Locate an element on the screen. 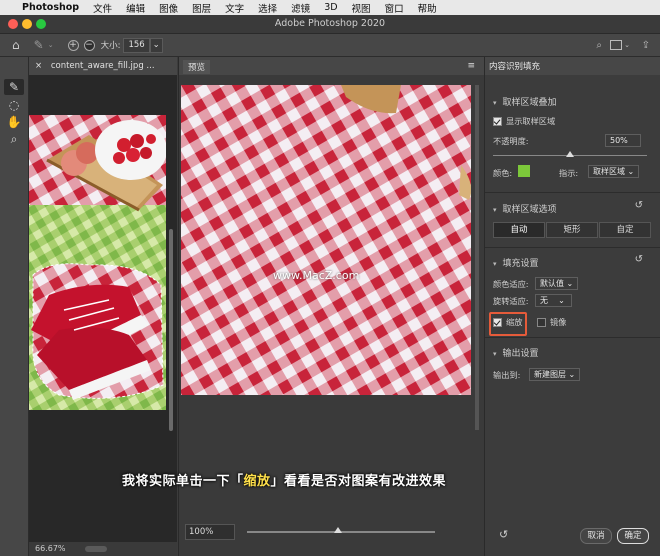 The image size is (660, 556). menu-file: 文件 is located at coordinates (102, 8).